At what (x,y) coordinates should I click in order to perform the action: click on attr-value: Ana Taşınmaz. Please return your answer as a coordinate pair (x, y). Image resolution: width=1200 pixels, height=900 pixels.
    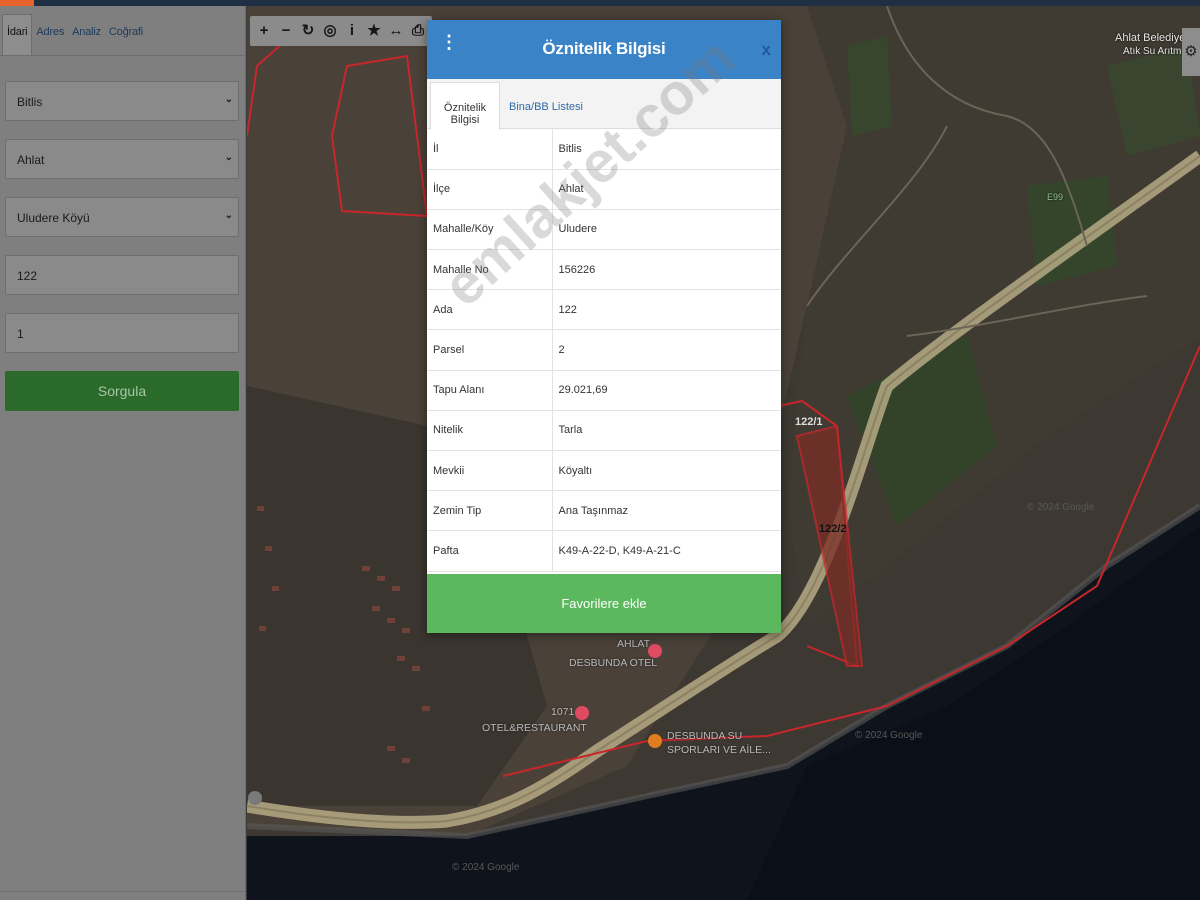
    Looking at the image, I should click on (666, 511).